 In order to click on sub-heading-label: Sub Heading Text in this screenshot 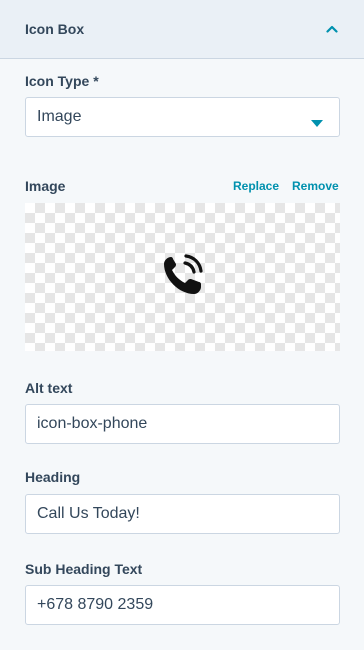, I will do `click(84, 569)`.